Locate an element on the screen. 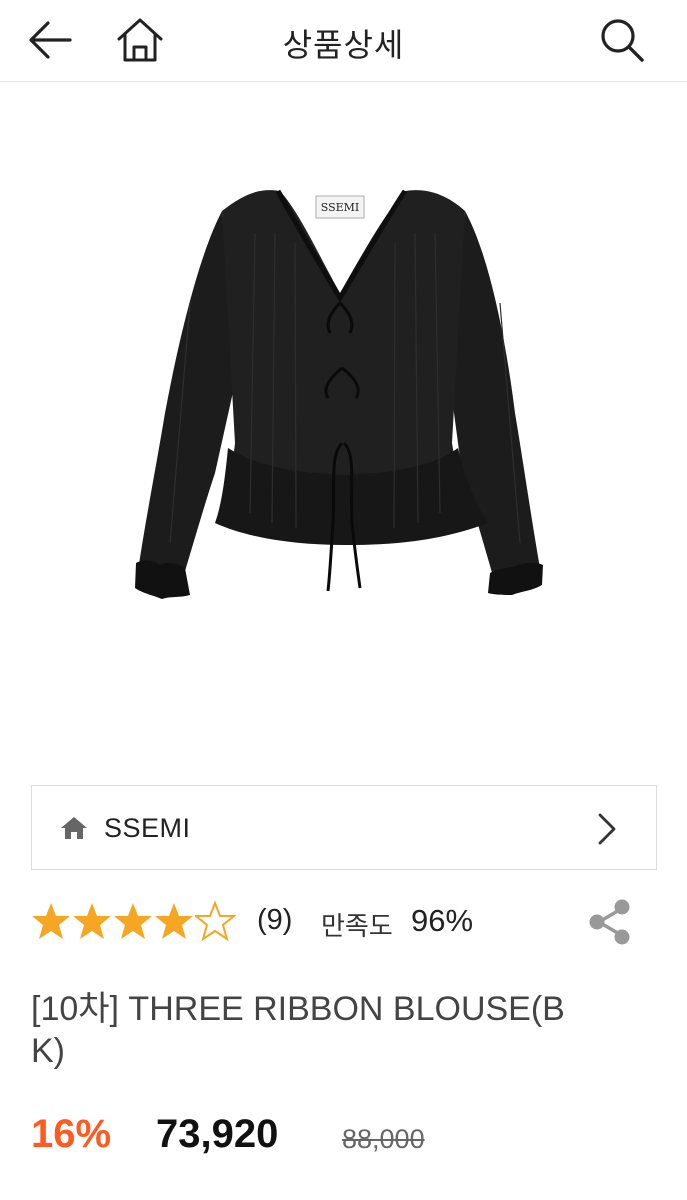 The image size is (687, 1200). review-count: (9) is located at coordinates (274, 920).